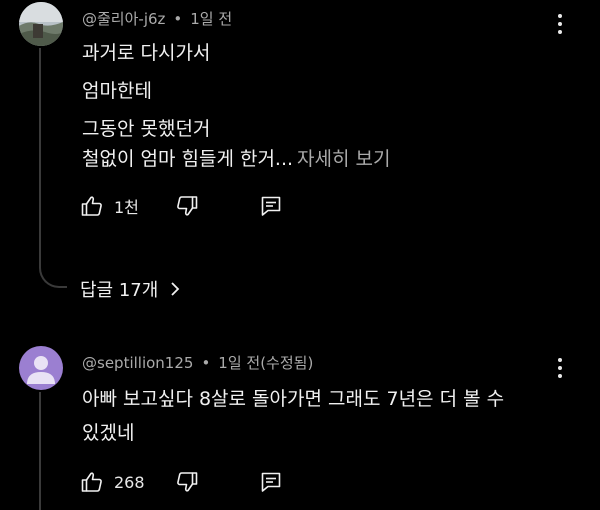  Describe the element at coordinates (137, 363) in the screenshot. I see `author-name: @septillion125` at that location.